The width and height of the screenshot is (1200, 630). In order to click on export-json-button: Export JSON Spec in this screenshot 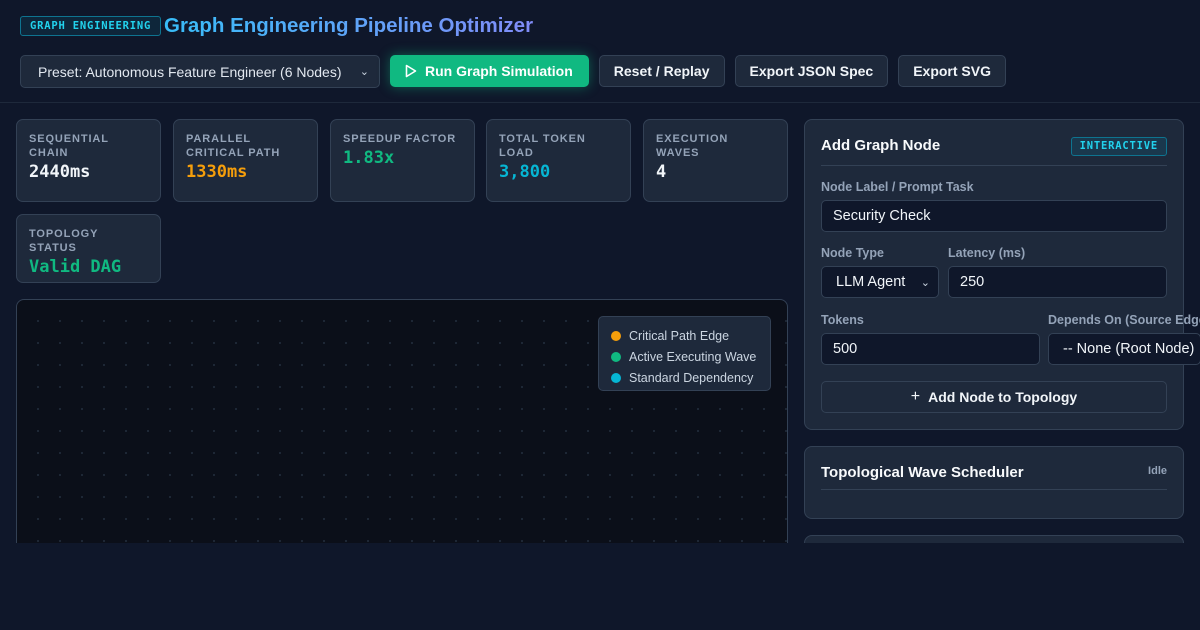, I will do `click(811, 71)`.